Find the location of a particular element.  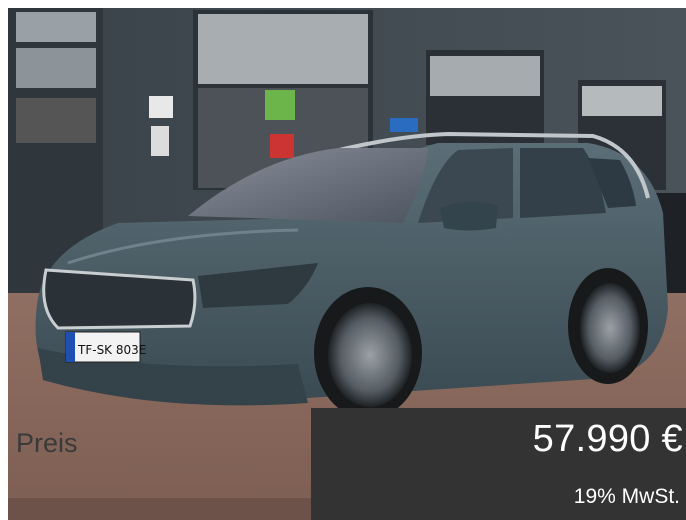

price-label: Preis is located at coordinates (47, 443).